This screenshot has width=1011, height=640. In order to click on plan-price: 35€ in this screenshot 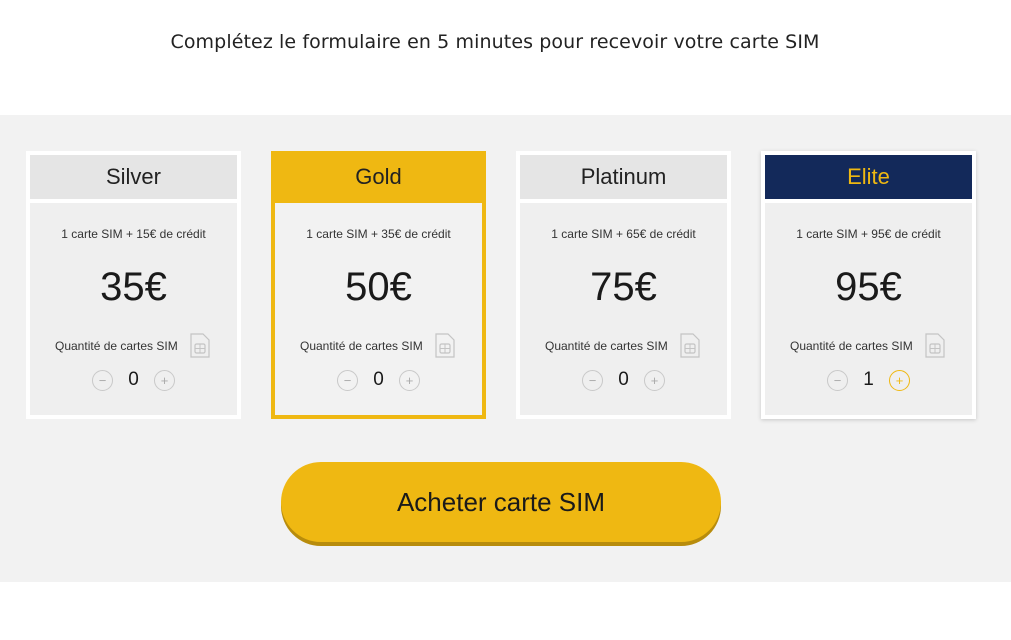, I will do `click(133, 287)`.